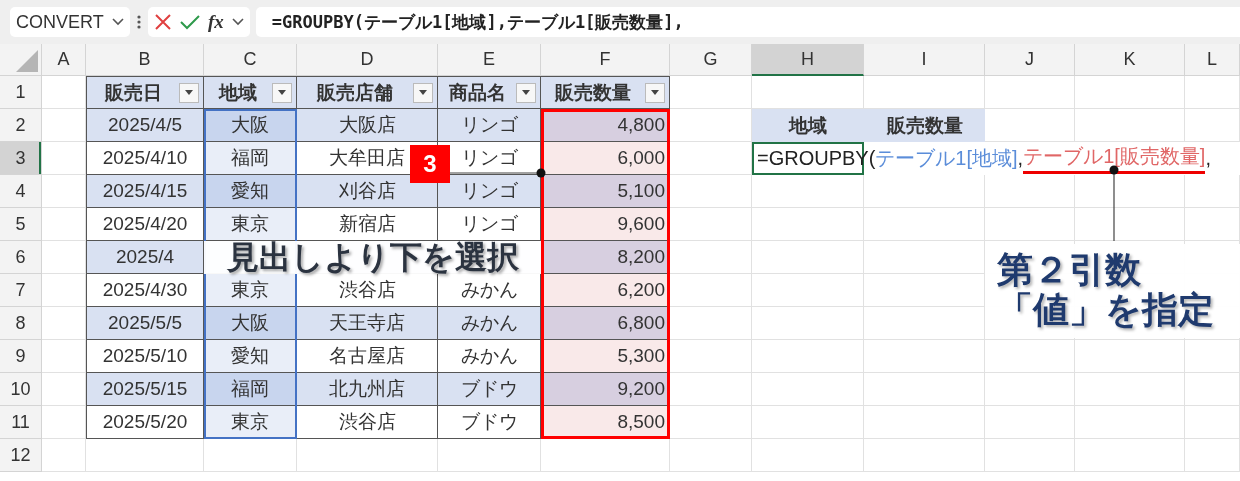  I want to click on table-cell: 6,200, so click(605, 290).